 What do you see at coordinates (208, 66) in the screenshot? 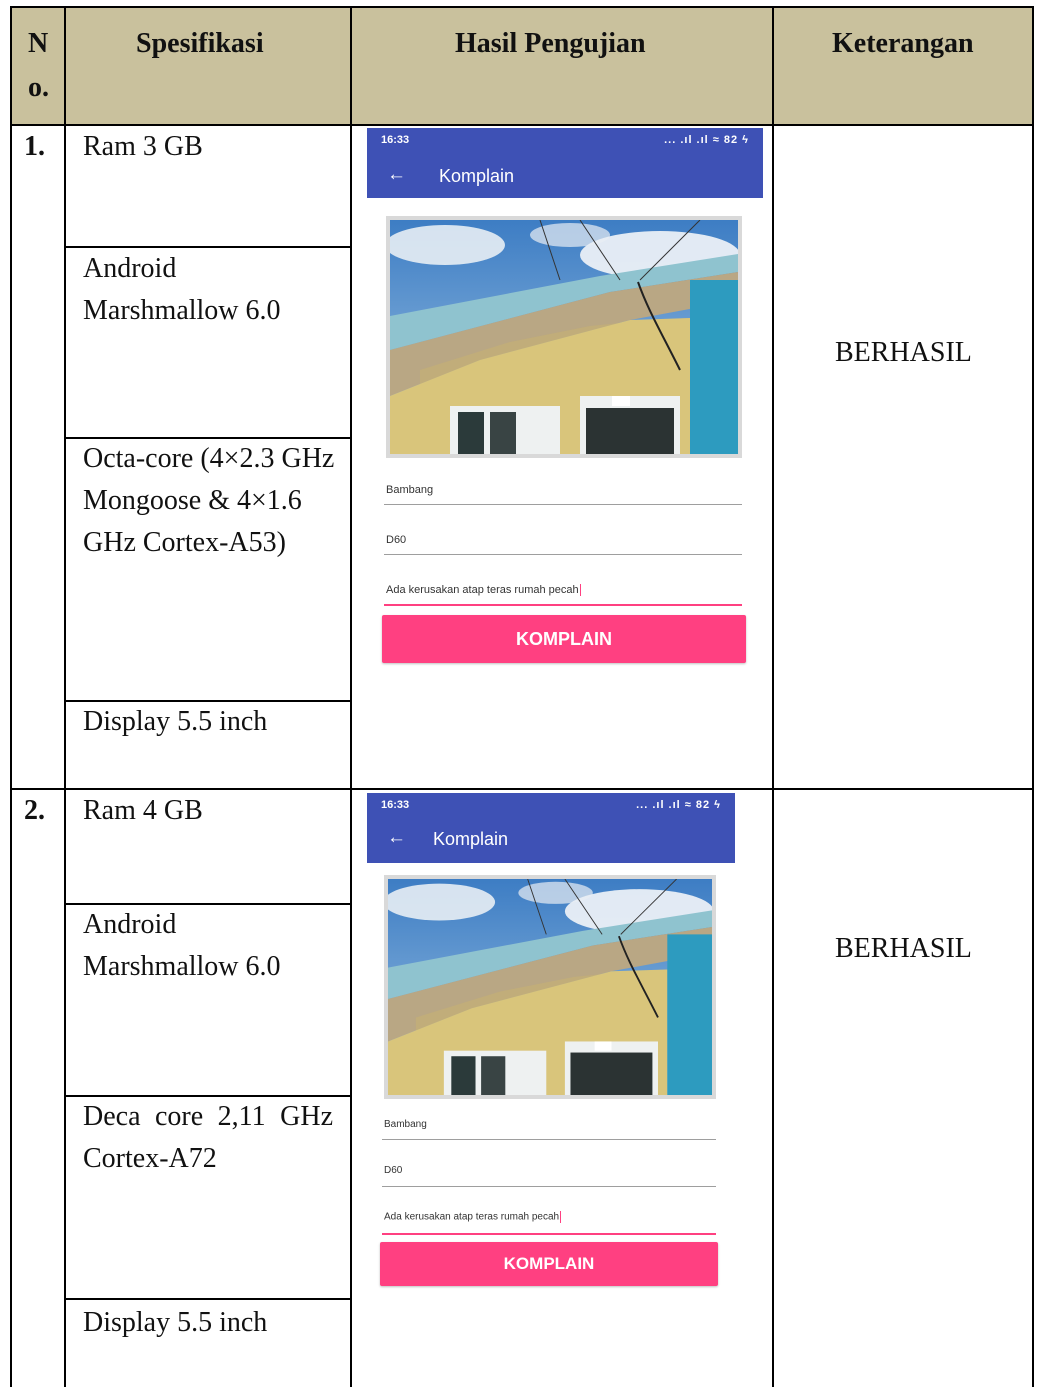
I see `header-cell-spesifikasi` at bounding box center [208, 66].